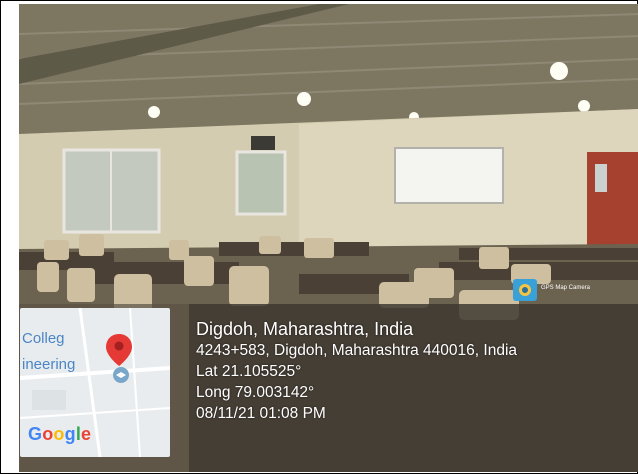 Image resolution: width=638 pixels, height=474 pixels. Describe the element at coordinates (119, 350) in the screenshot. I see `map-pin-icon` at that location.